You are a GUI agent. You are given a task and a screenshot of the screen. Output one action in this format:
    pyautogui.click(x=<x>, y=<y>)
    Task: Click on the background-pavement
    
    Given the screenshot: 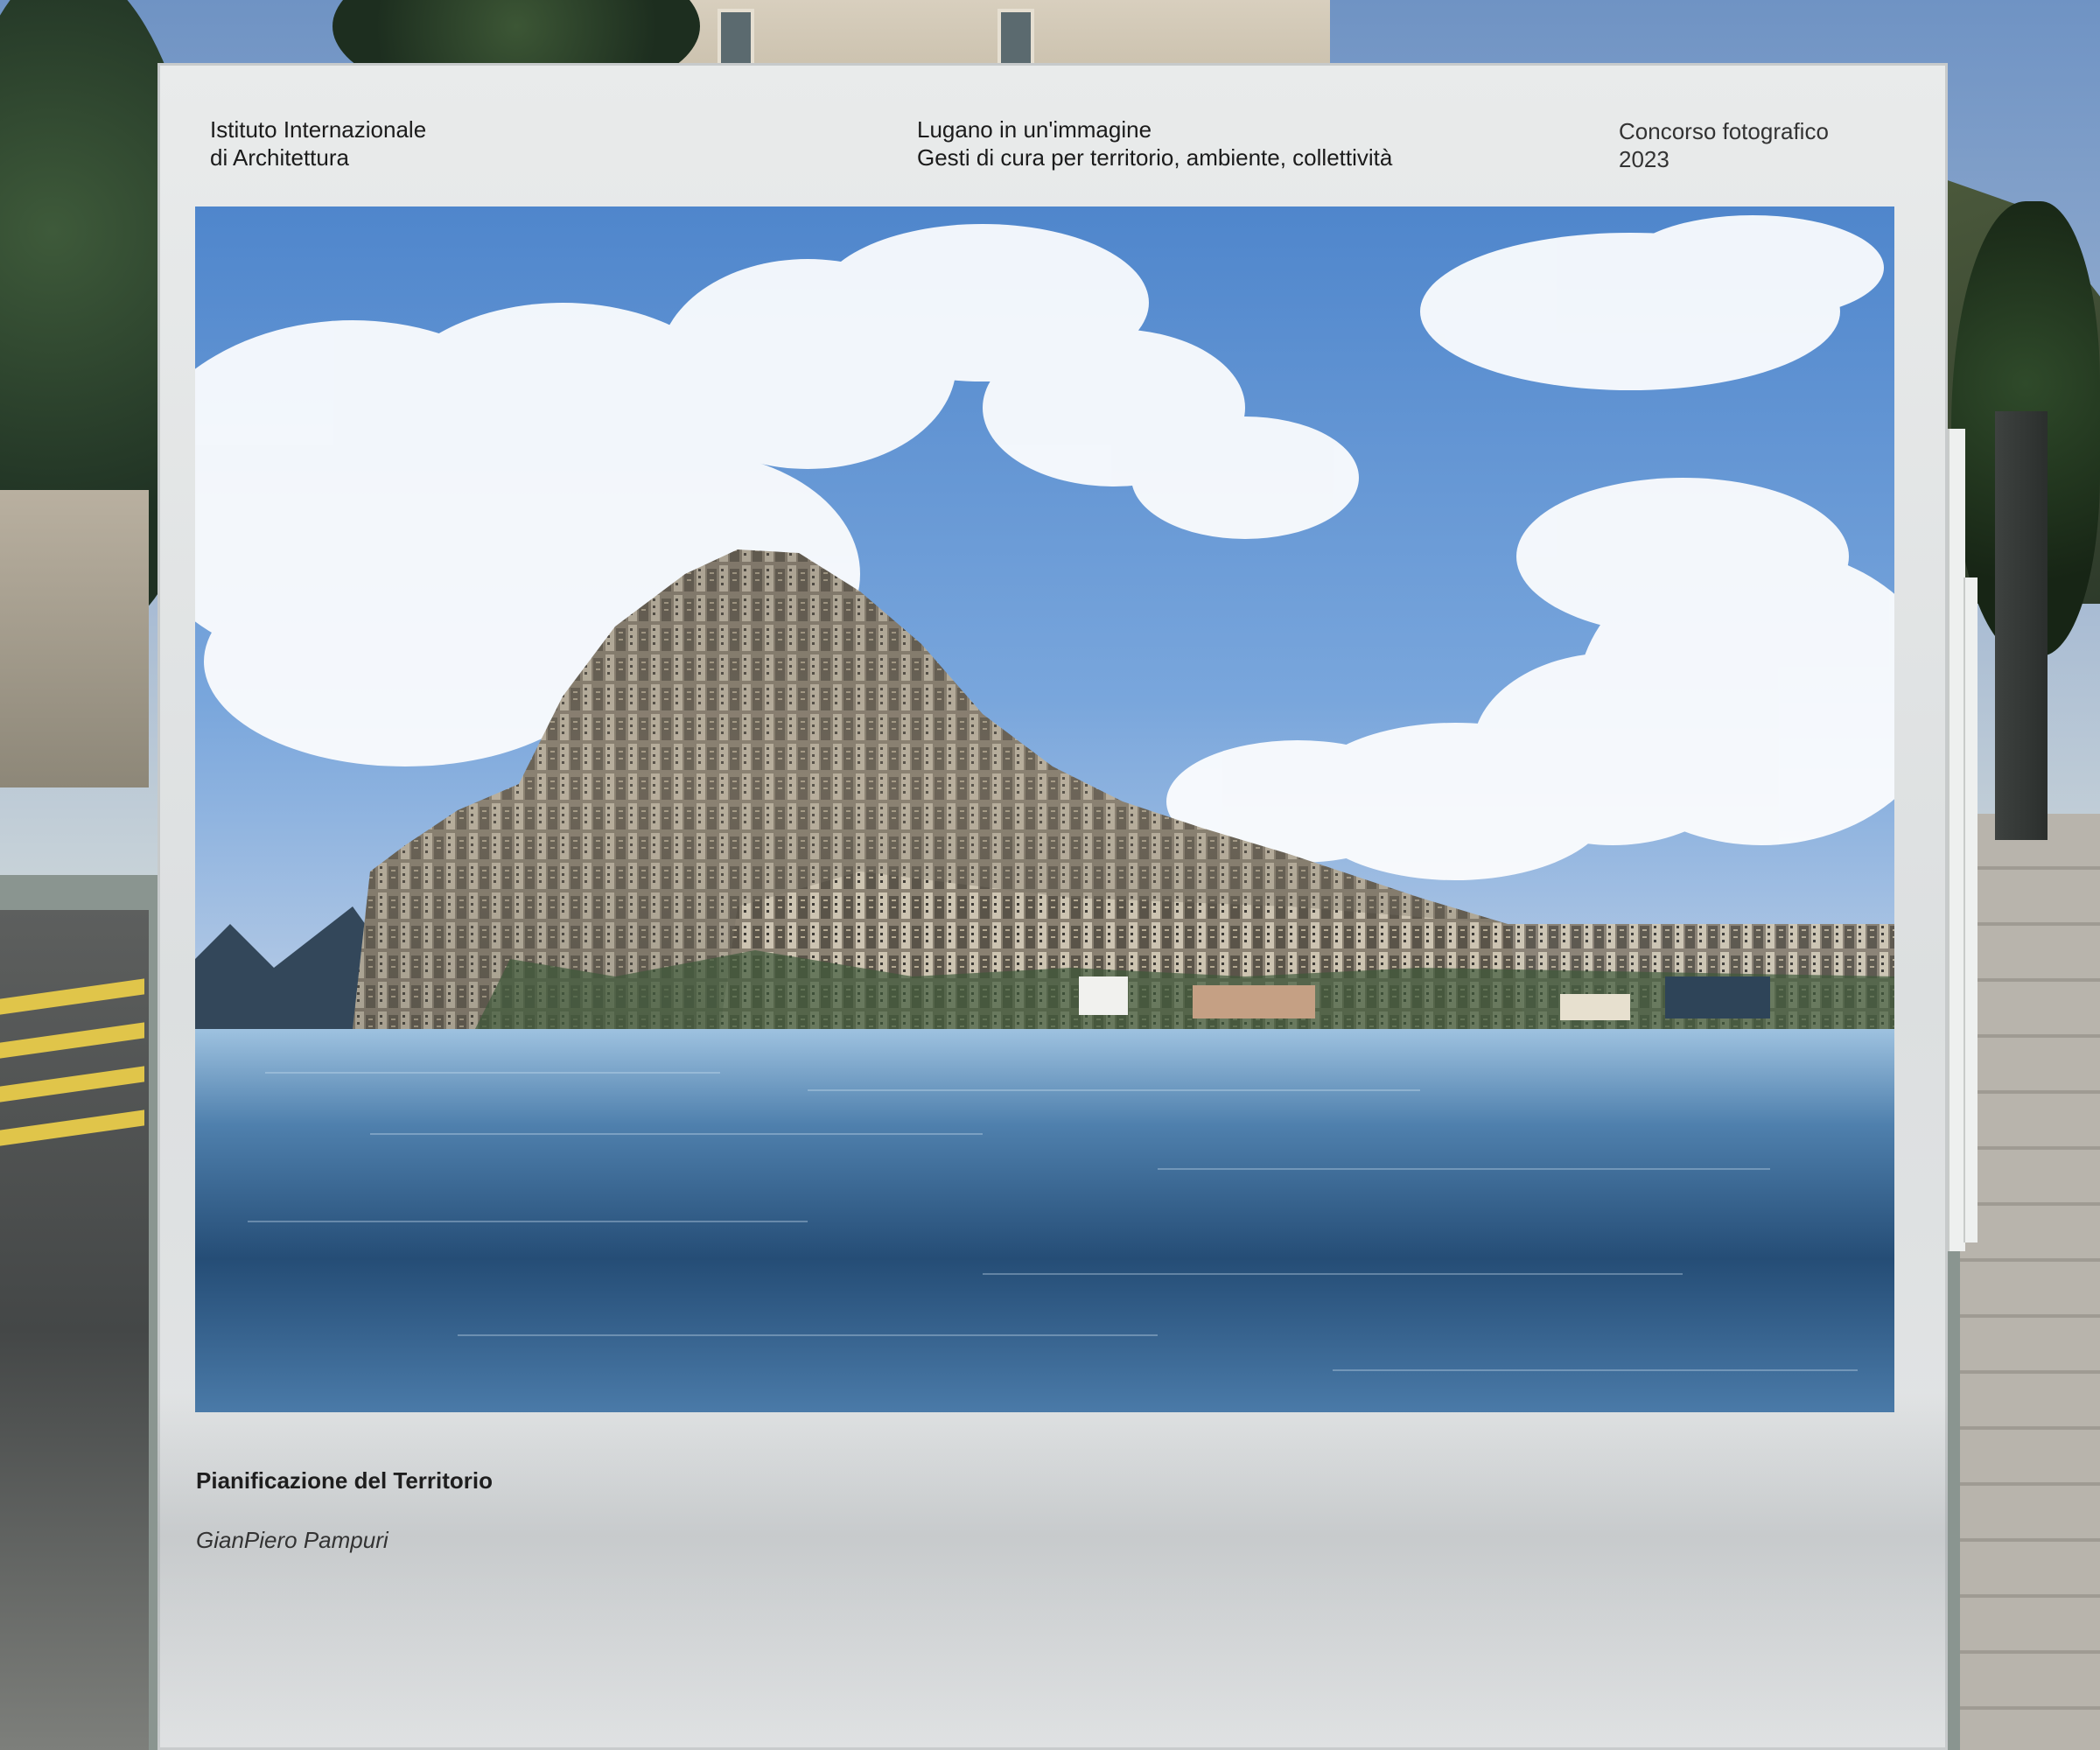 What is the action you would take?
    pyautogui.click(x=2030, y=1282)
    